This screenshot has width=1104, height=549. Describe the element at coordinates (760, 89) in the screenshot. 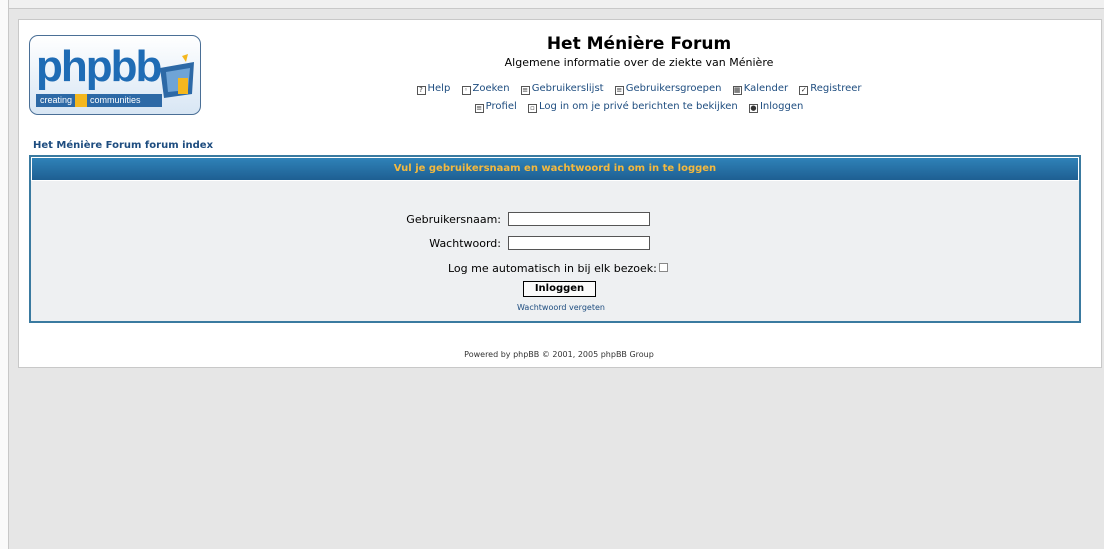

I see `nav-calendar: ▦ Kalender` at that location.